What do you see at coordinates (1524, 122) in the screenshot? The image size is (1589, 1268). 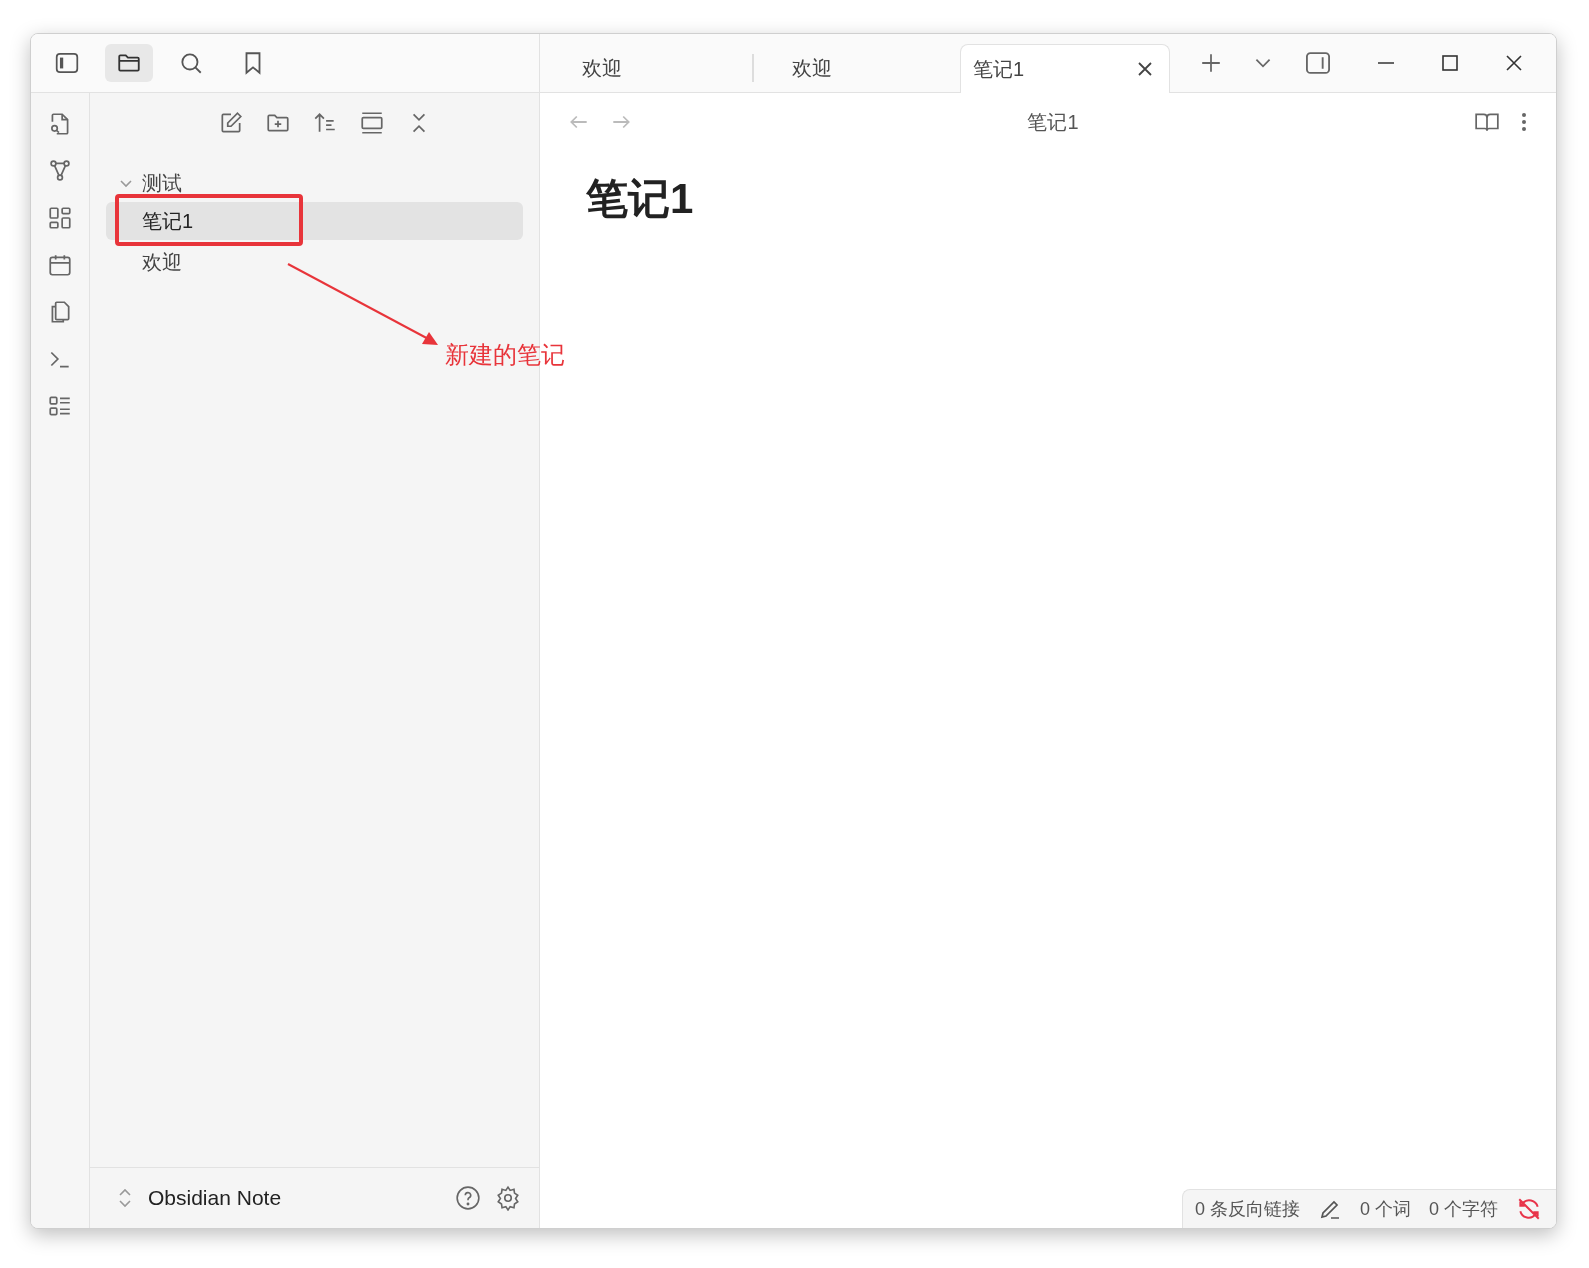 I see `more-icon` at bounding box center [1524, 122].